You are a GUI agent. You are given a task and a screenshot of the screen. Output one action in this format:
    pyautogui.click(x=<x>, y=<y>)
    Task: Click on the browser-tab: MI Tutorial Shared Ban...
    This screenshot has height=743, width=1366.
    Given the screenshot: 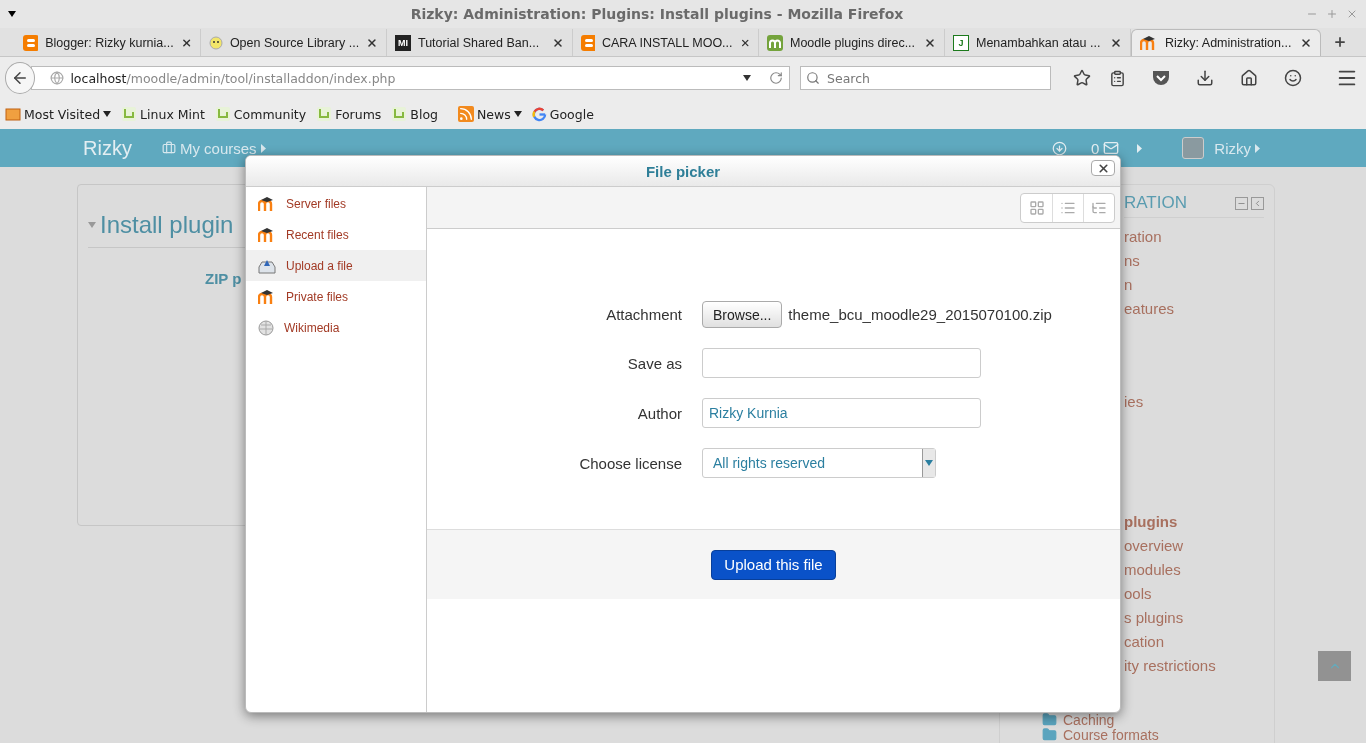 What is the action you would take?
    pyautogui.click(x=480, y=42)
    